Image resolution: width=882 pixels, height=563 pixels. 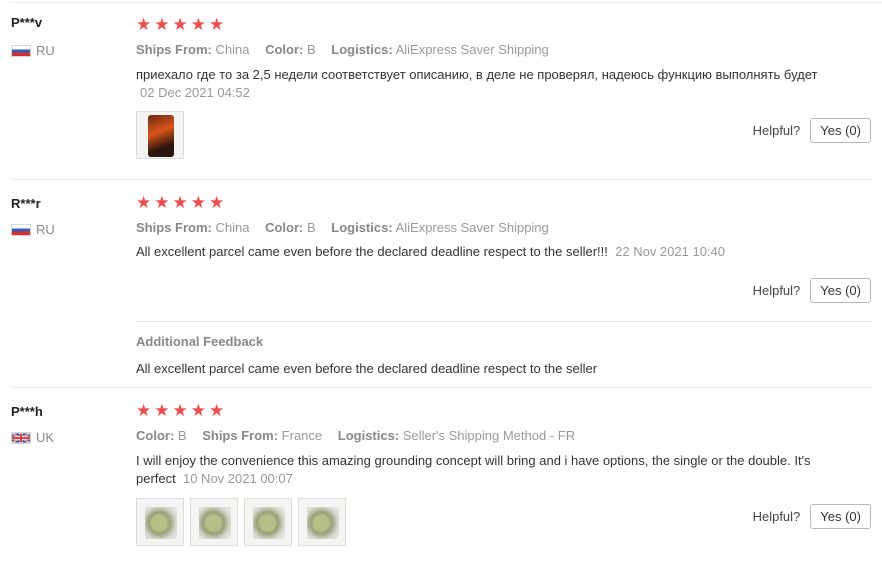 What do you see at coordinates (21, 437) in the screenshot?
I see `uk-flag-icon` at bounding box center [21, 437].